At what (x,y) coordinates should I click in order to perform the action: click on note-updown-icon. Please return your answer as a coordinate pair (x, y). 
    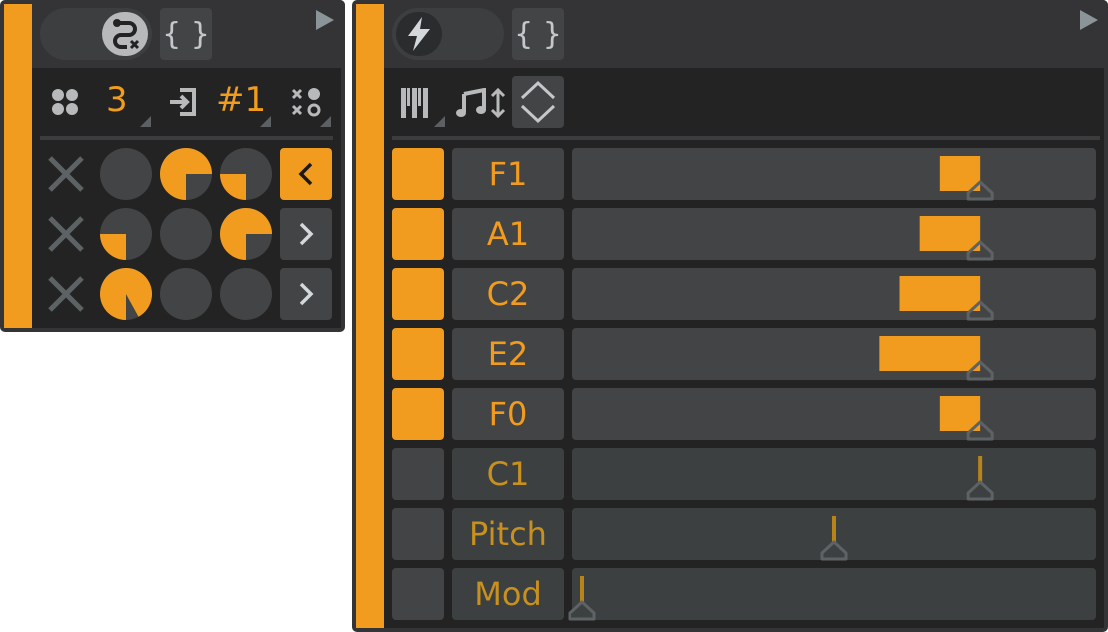
    Looking at the image, I should click on (482, 103).